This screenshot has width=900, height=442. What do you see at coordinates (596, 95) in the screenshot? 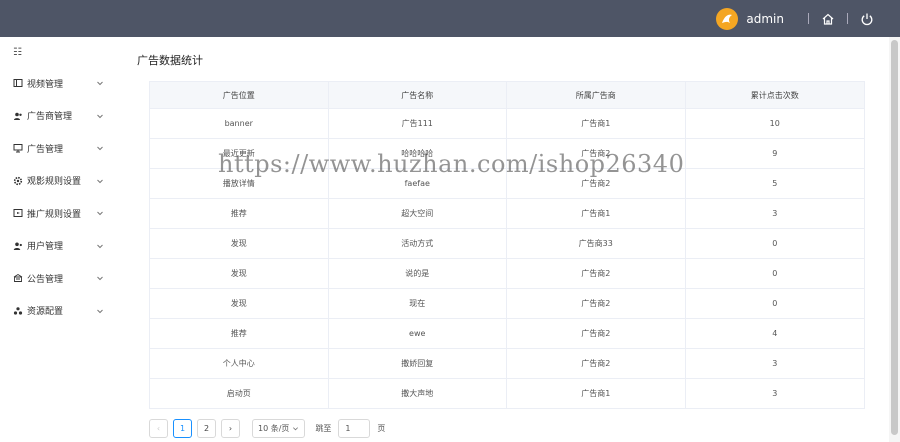
I see `column-header: 所属广告商` at bounding box center [596, 95].